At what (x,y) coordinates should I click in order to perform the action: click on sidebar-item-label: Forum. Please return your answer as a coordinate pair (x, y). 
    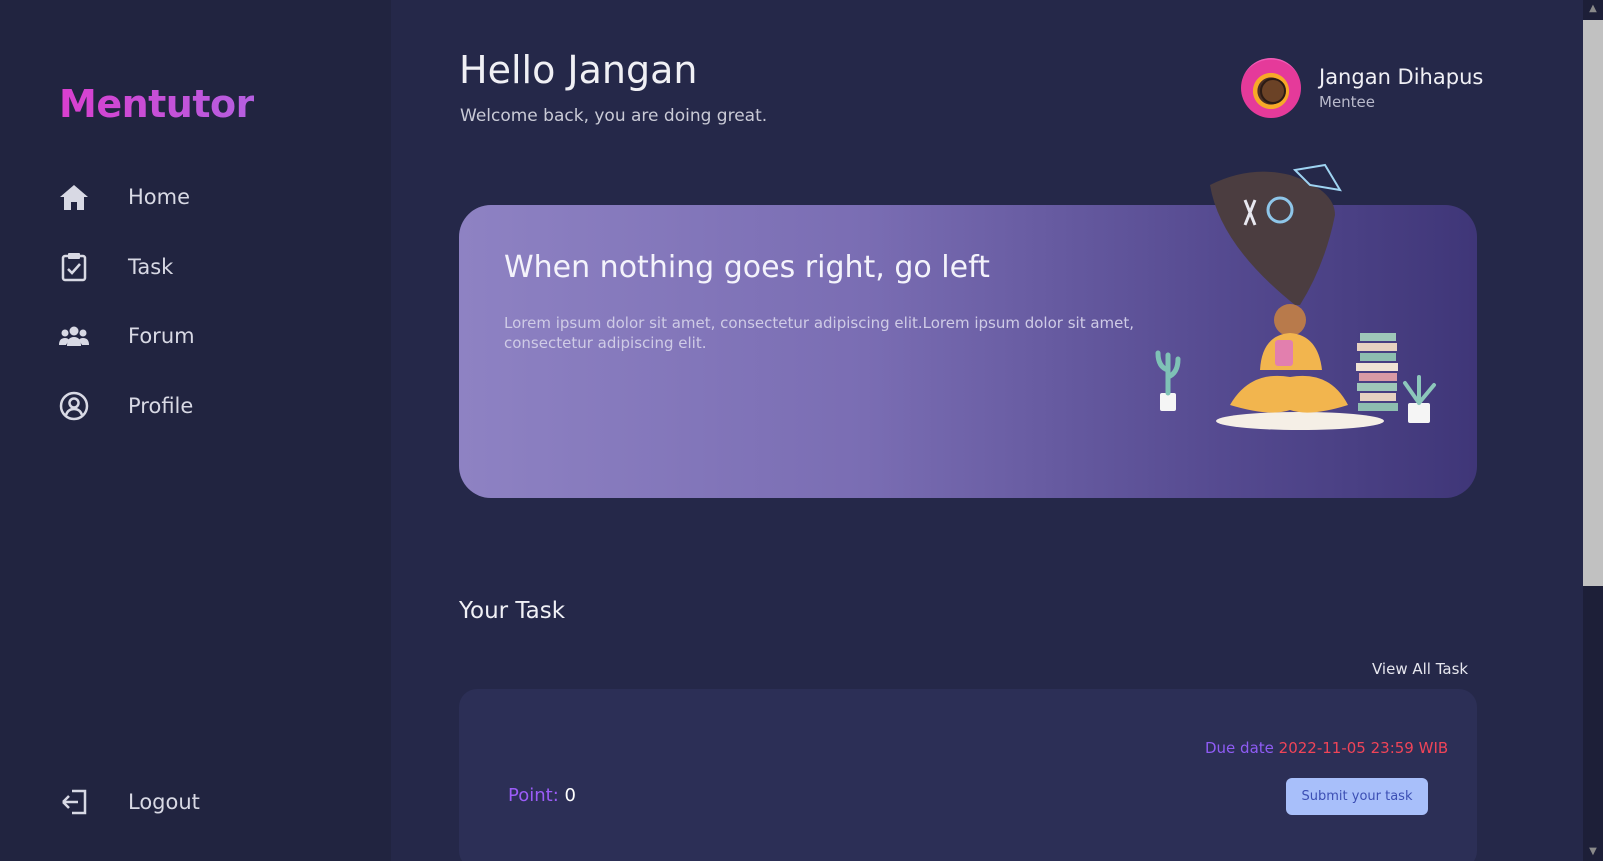
    Looking at the image, I should click on (161, 336).